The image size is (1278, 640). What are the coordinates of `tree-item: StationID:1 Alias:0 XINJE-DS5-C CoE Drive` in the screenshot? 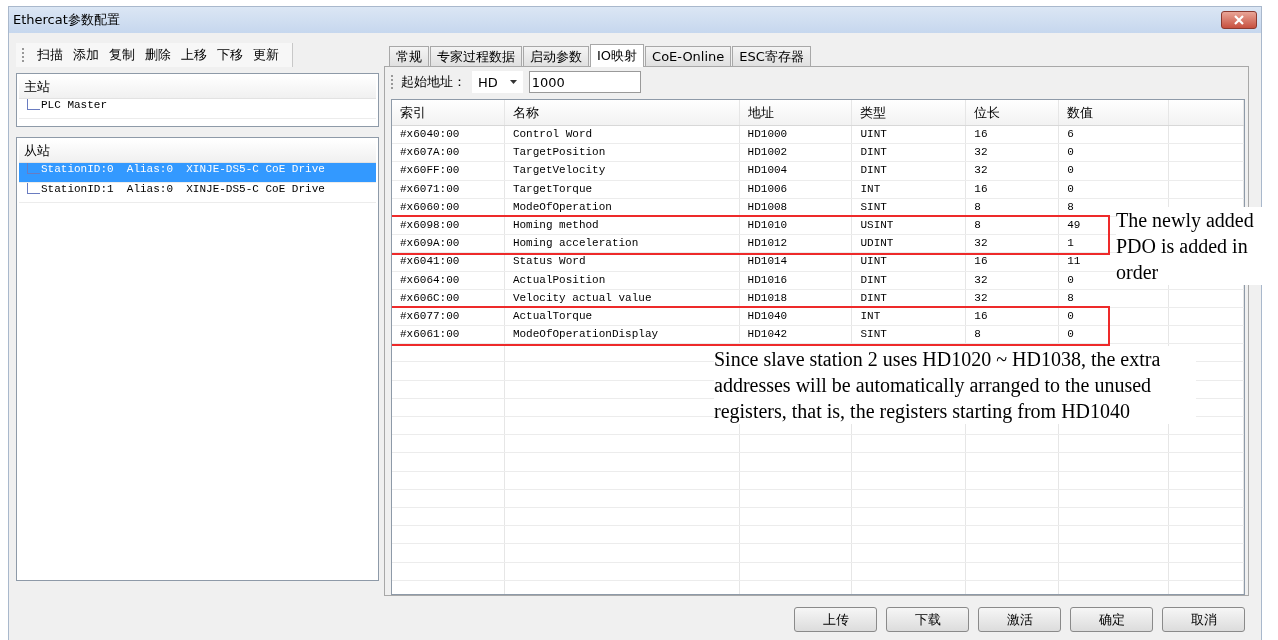 It's located at (197, 193).